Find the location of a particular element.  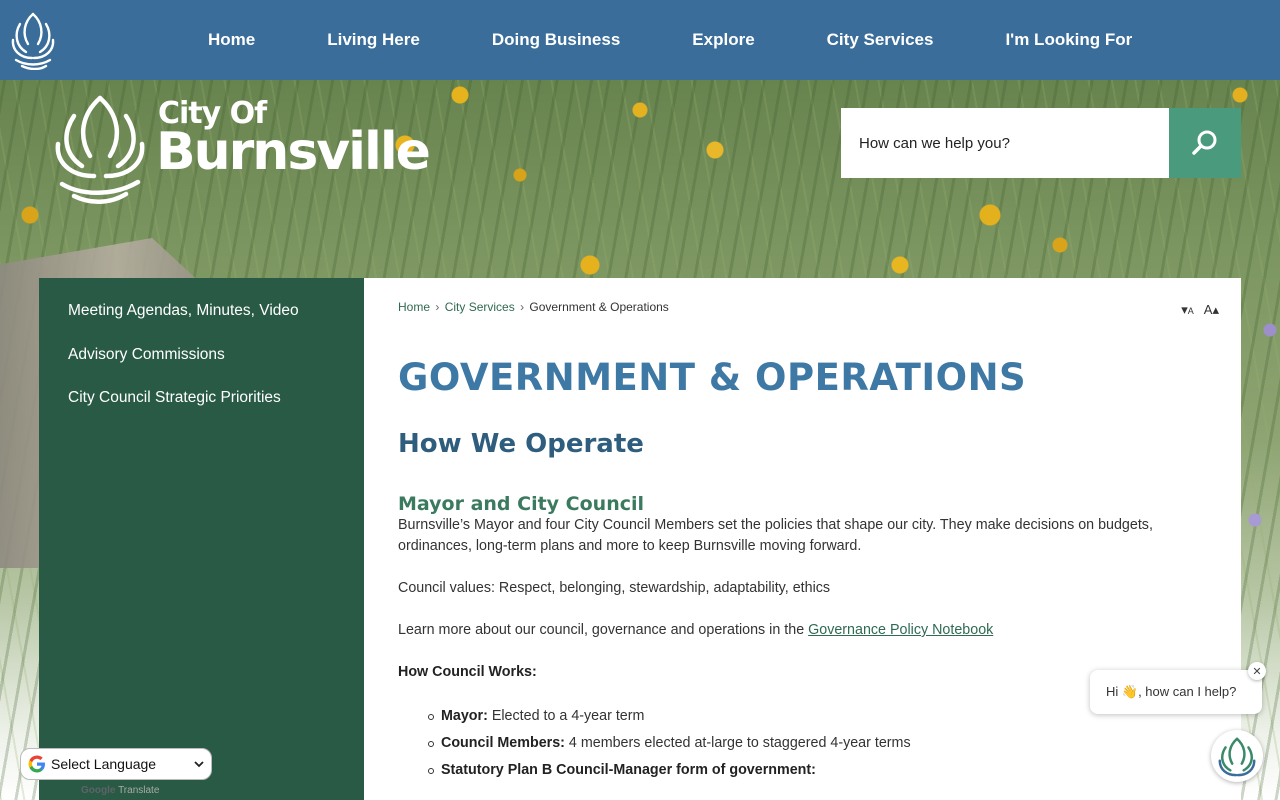

nav-home: Home is located at coordinates (231, 40).